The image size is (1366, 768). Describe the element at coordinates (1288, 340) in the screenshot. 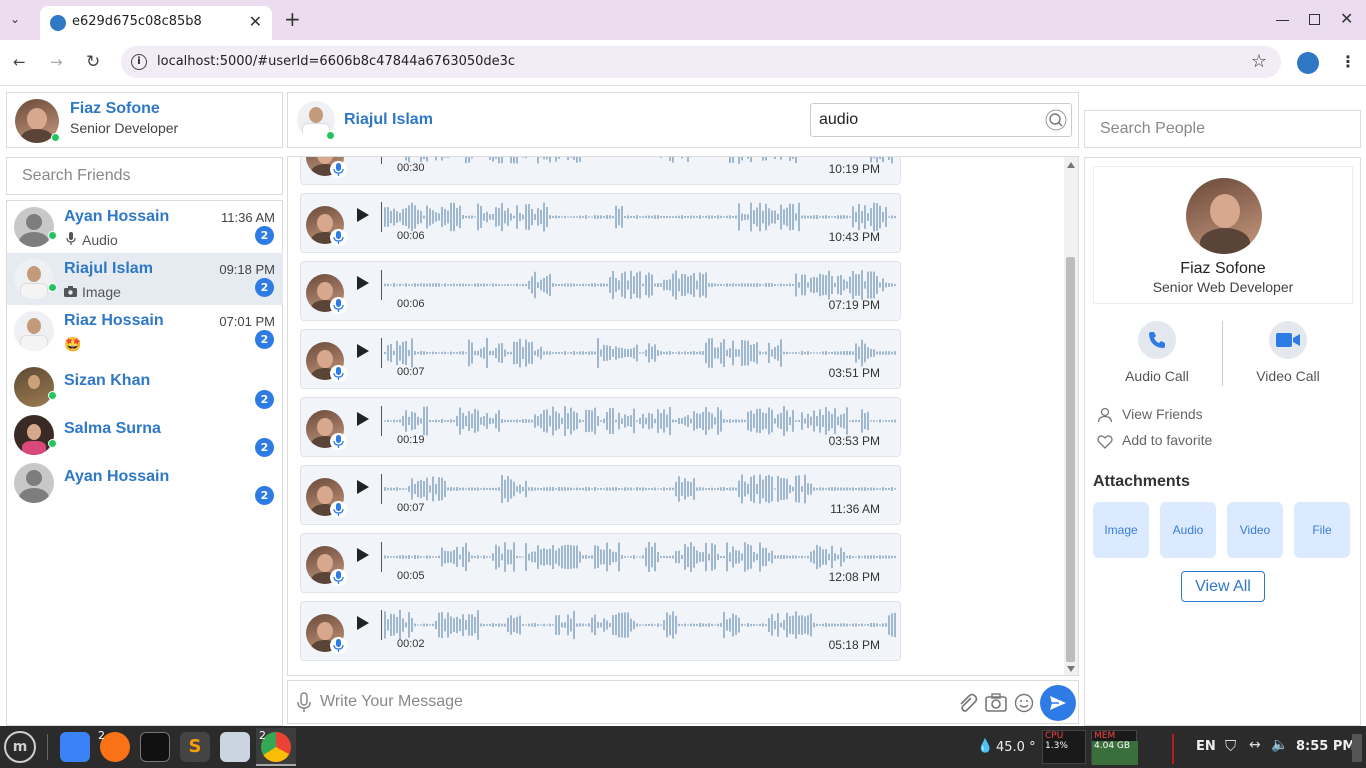

I see `video-camera-icon` at that location.